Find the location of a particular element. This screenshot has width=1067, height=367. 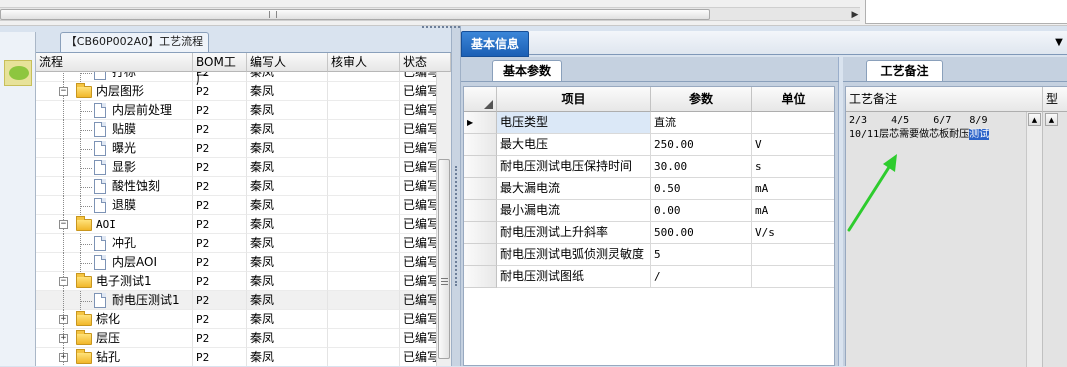

column-header: 核审人 is located at coordinates (364, 62).